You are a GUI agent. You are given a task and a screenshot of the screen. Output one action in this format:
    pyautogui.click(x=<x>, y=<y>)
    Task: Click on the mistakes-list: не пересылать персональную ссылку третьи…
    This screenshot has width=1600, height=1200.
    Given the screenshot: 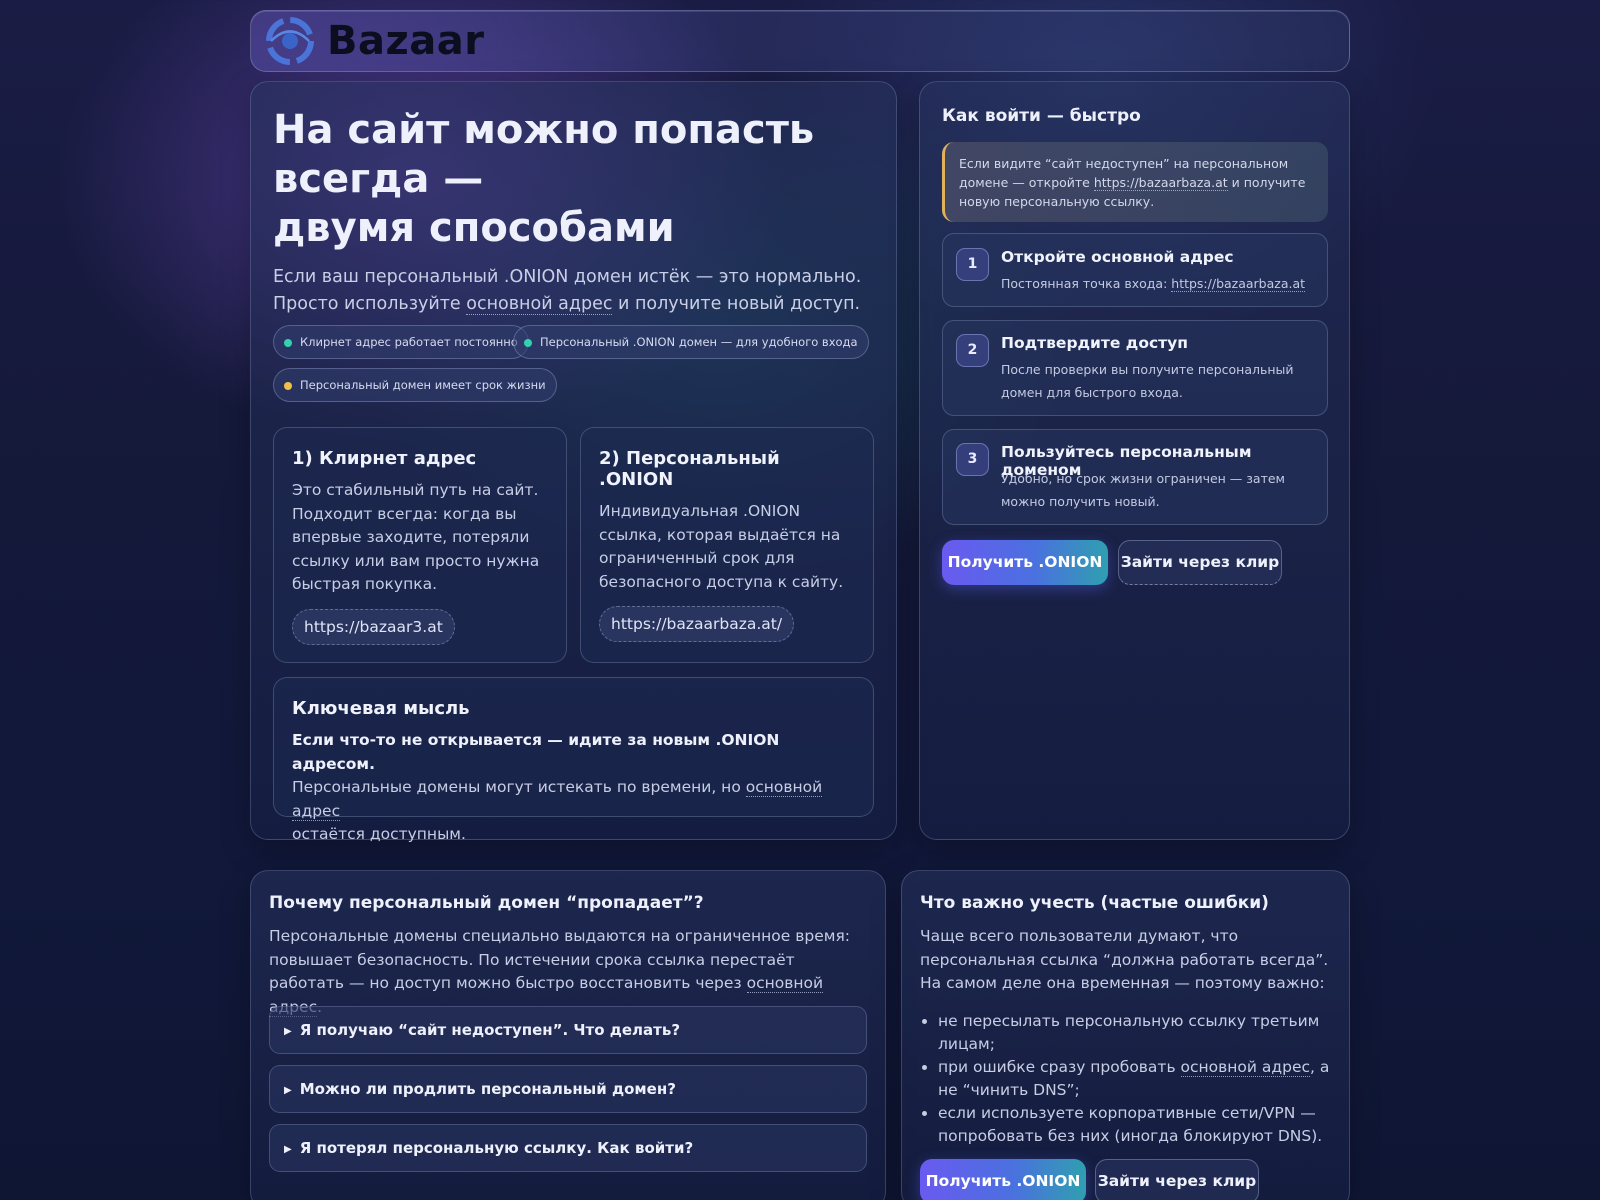 What is the action you would take?
    pyautogui.click(x=1138, y=1079)
    